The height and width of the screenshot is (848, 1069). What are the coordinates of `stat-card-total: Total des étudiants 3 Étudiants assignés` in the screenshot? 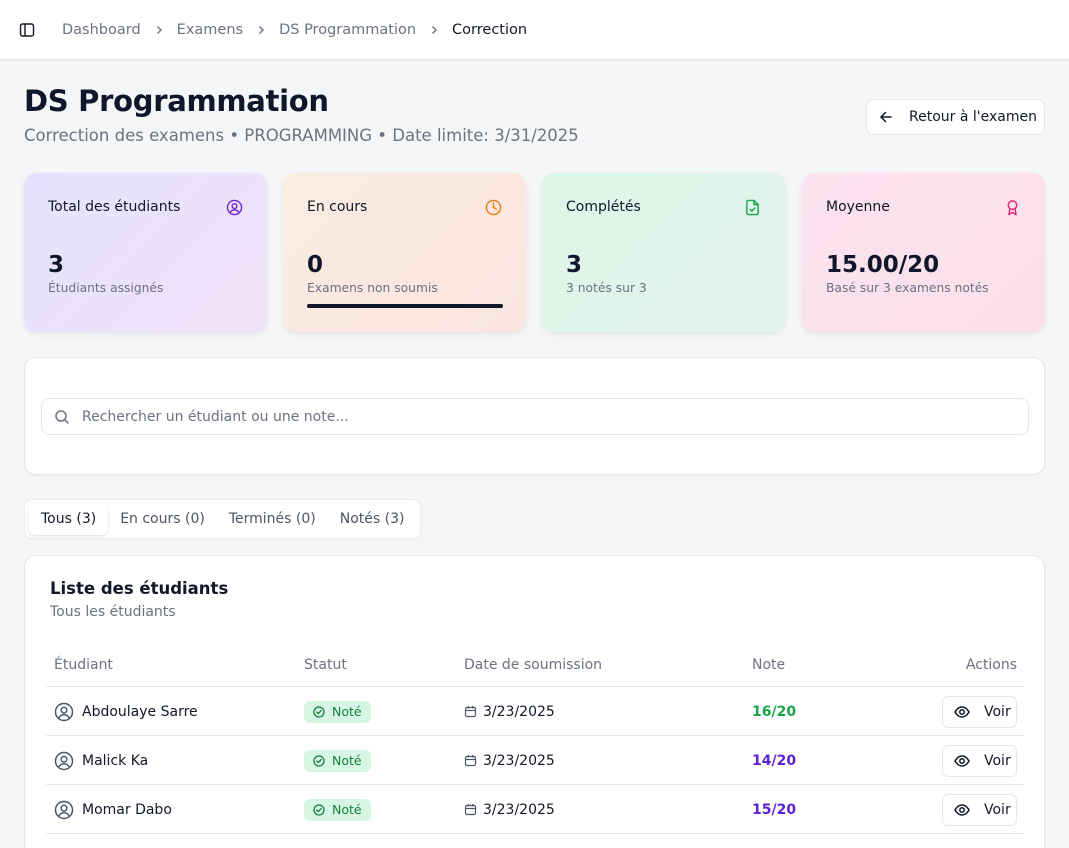 It's located at (145, 252).